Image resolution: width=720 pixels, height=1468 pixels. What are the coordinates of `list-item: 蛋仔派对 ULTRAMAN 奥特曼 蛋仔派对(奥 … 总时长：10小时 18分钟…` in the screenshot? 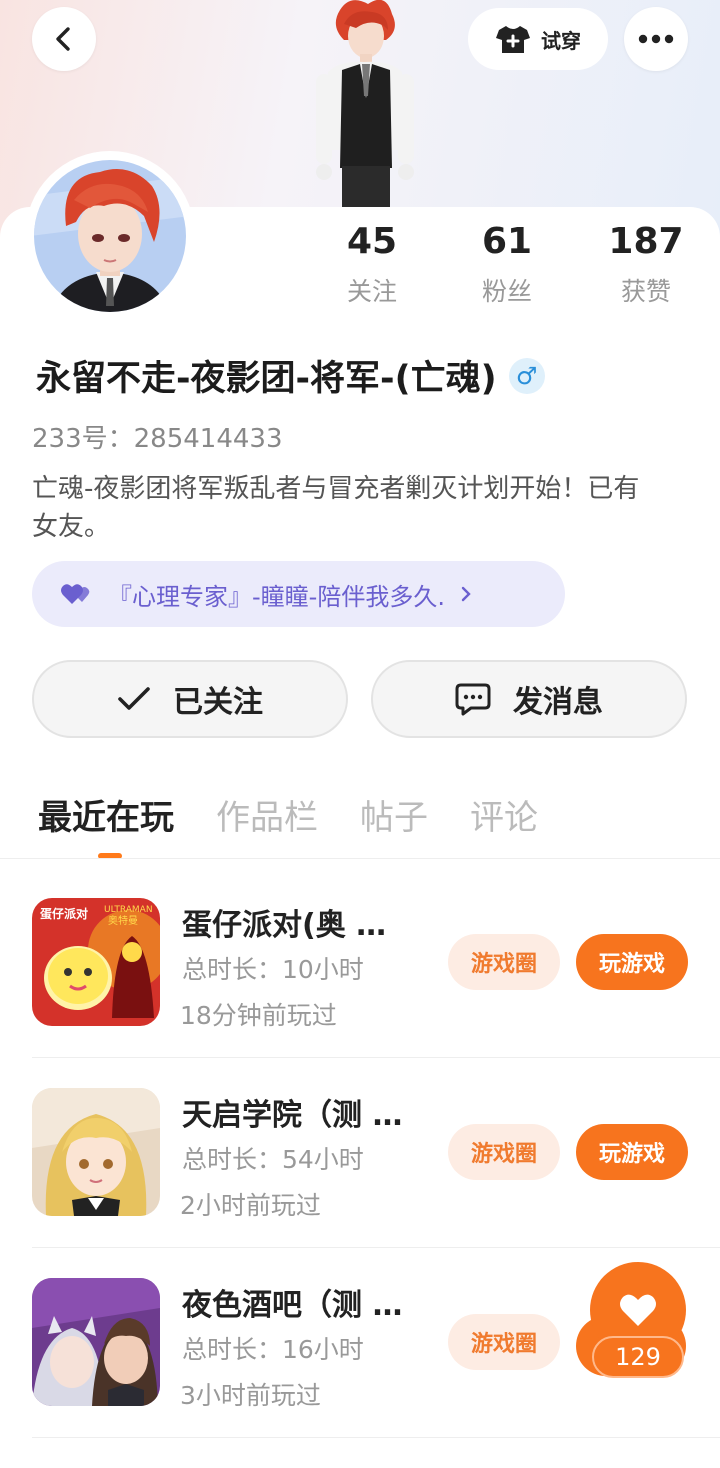 It's located at (360, 993).